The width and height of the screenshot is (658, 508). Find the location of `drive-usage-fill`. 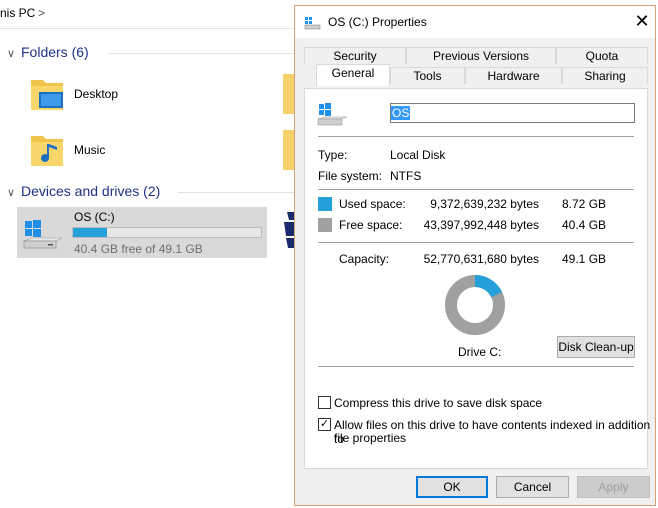

drive-usage-fill is located at coordinates (90, 232).